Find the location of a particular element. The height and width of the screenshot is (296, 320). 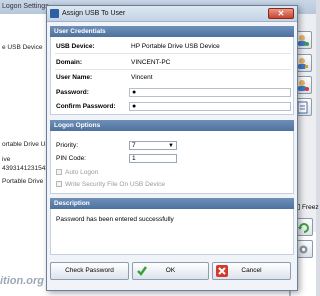

write-security-label: Write Security File On USB Device is located at coordinates (115, 184).